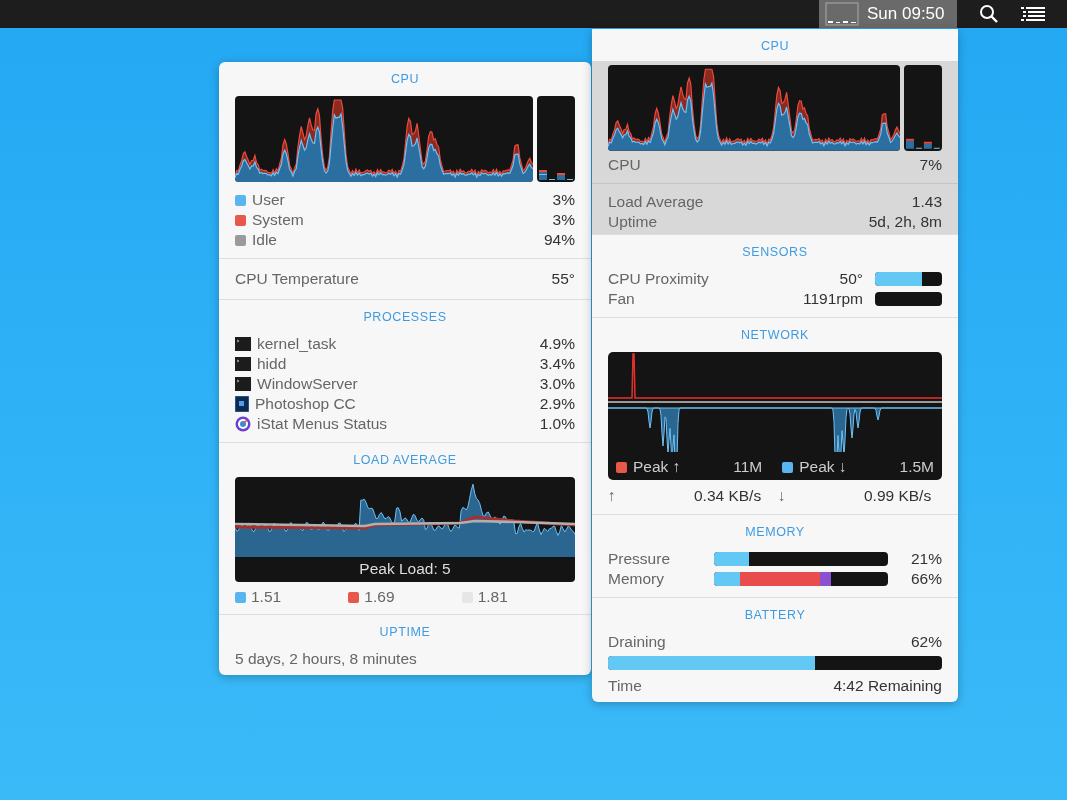 The image size is (1067, 800). What do you see at coordinates (930, 165) in the screenshot?
I see `cpu-value: 7%` at bounding box center [930, 165].